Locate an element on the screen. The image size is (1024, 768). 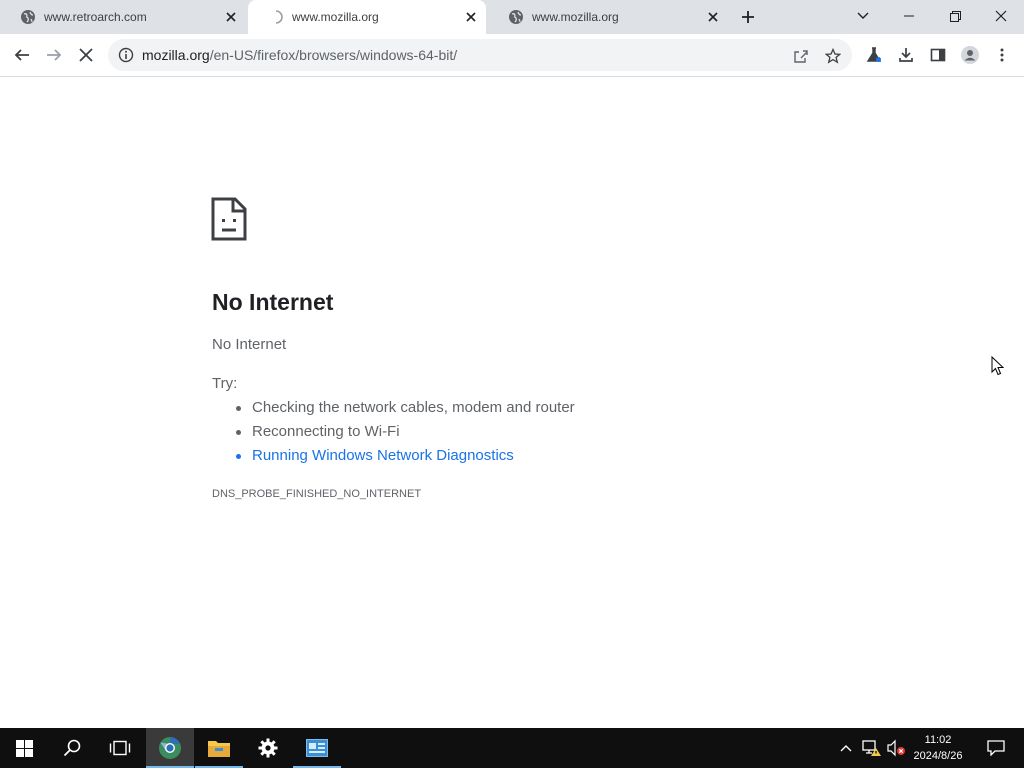
task-view-button is located at coordinates (120, 748).